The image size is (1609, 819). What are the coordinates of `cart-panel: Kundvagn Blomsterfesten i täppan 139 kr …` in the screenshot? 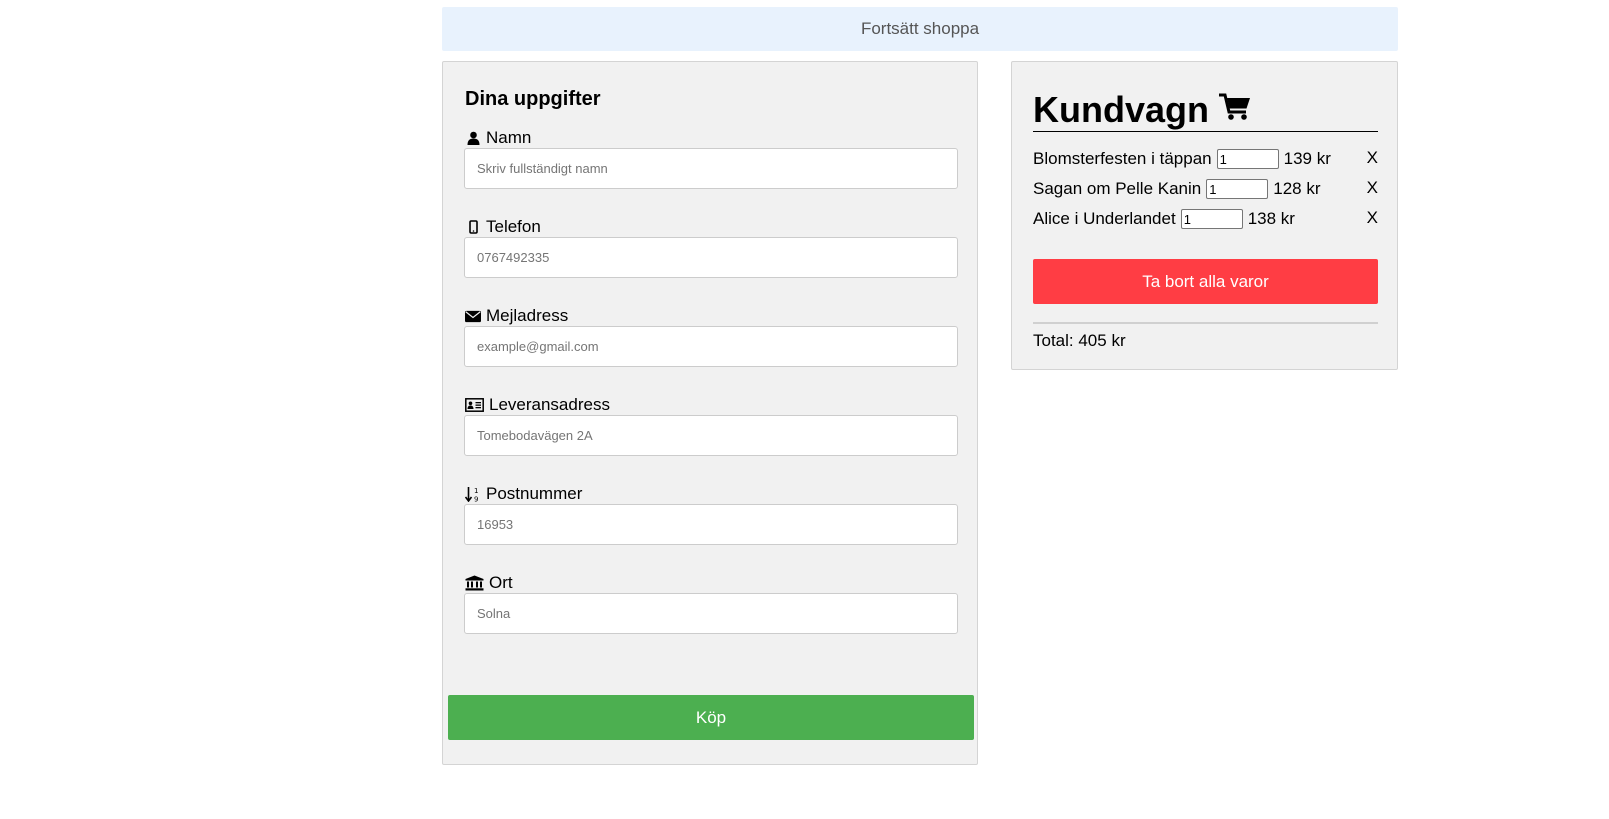 It's located at (1204, 215).